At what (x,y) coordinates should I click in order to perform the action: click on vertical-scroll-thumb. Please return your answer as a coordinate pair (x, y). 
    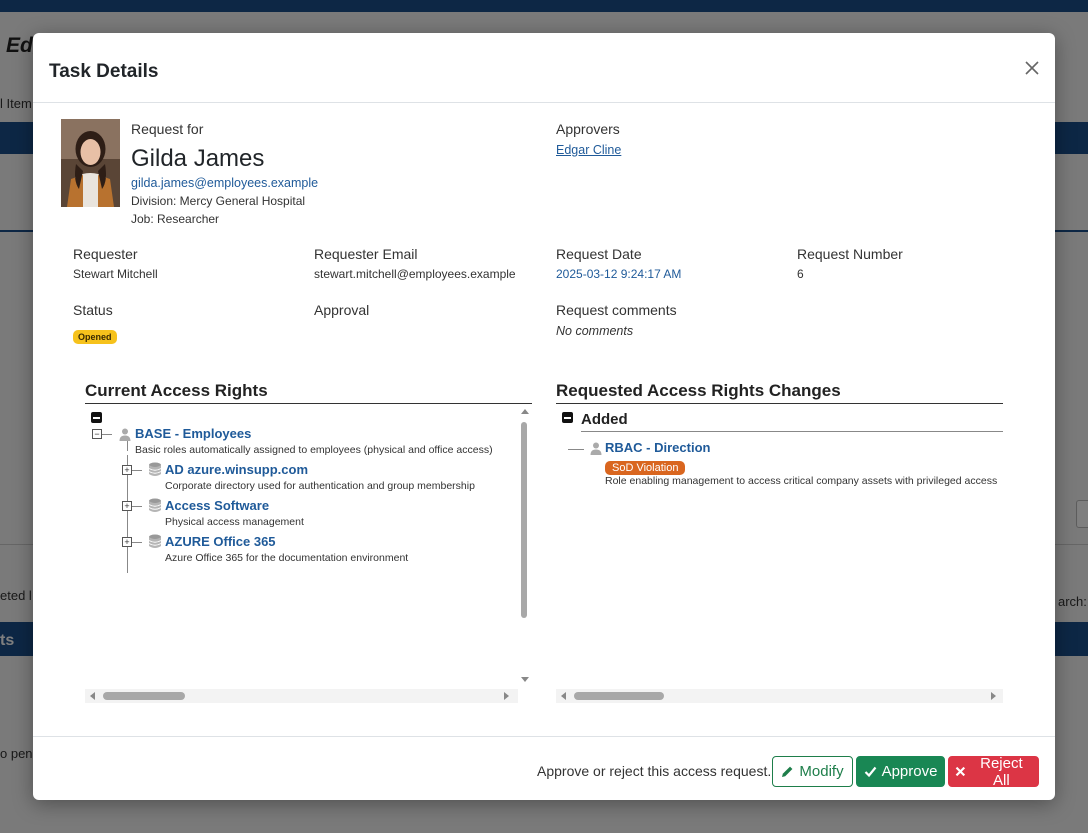
    Looking at the image, I should click on (524, 520).